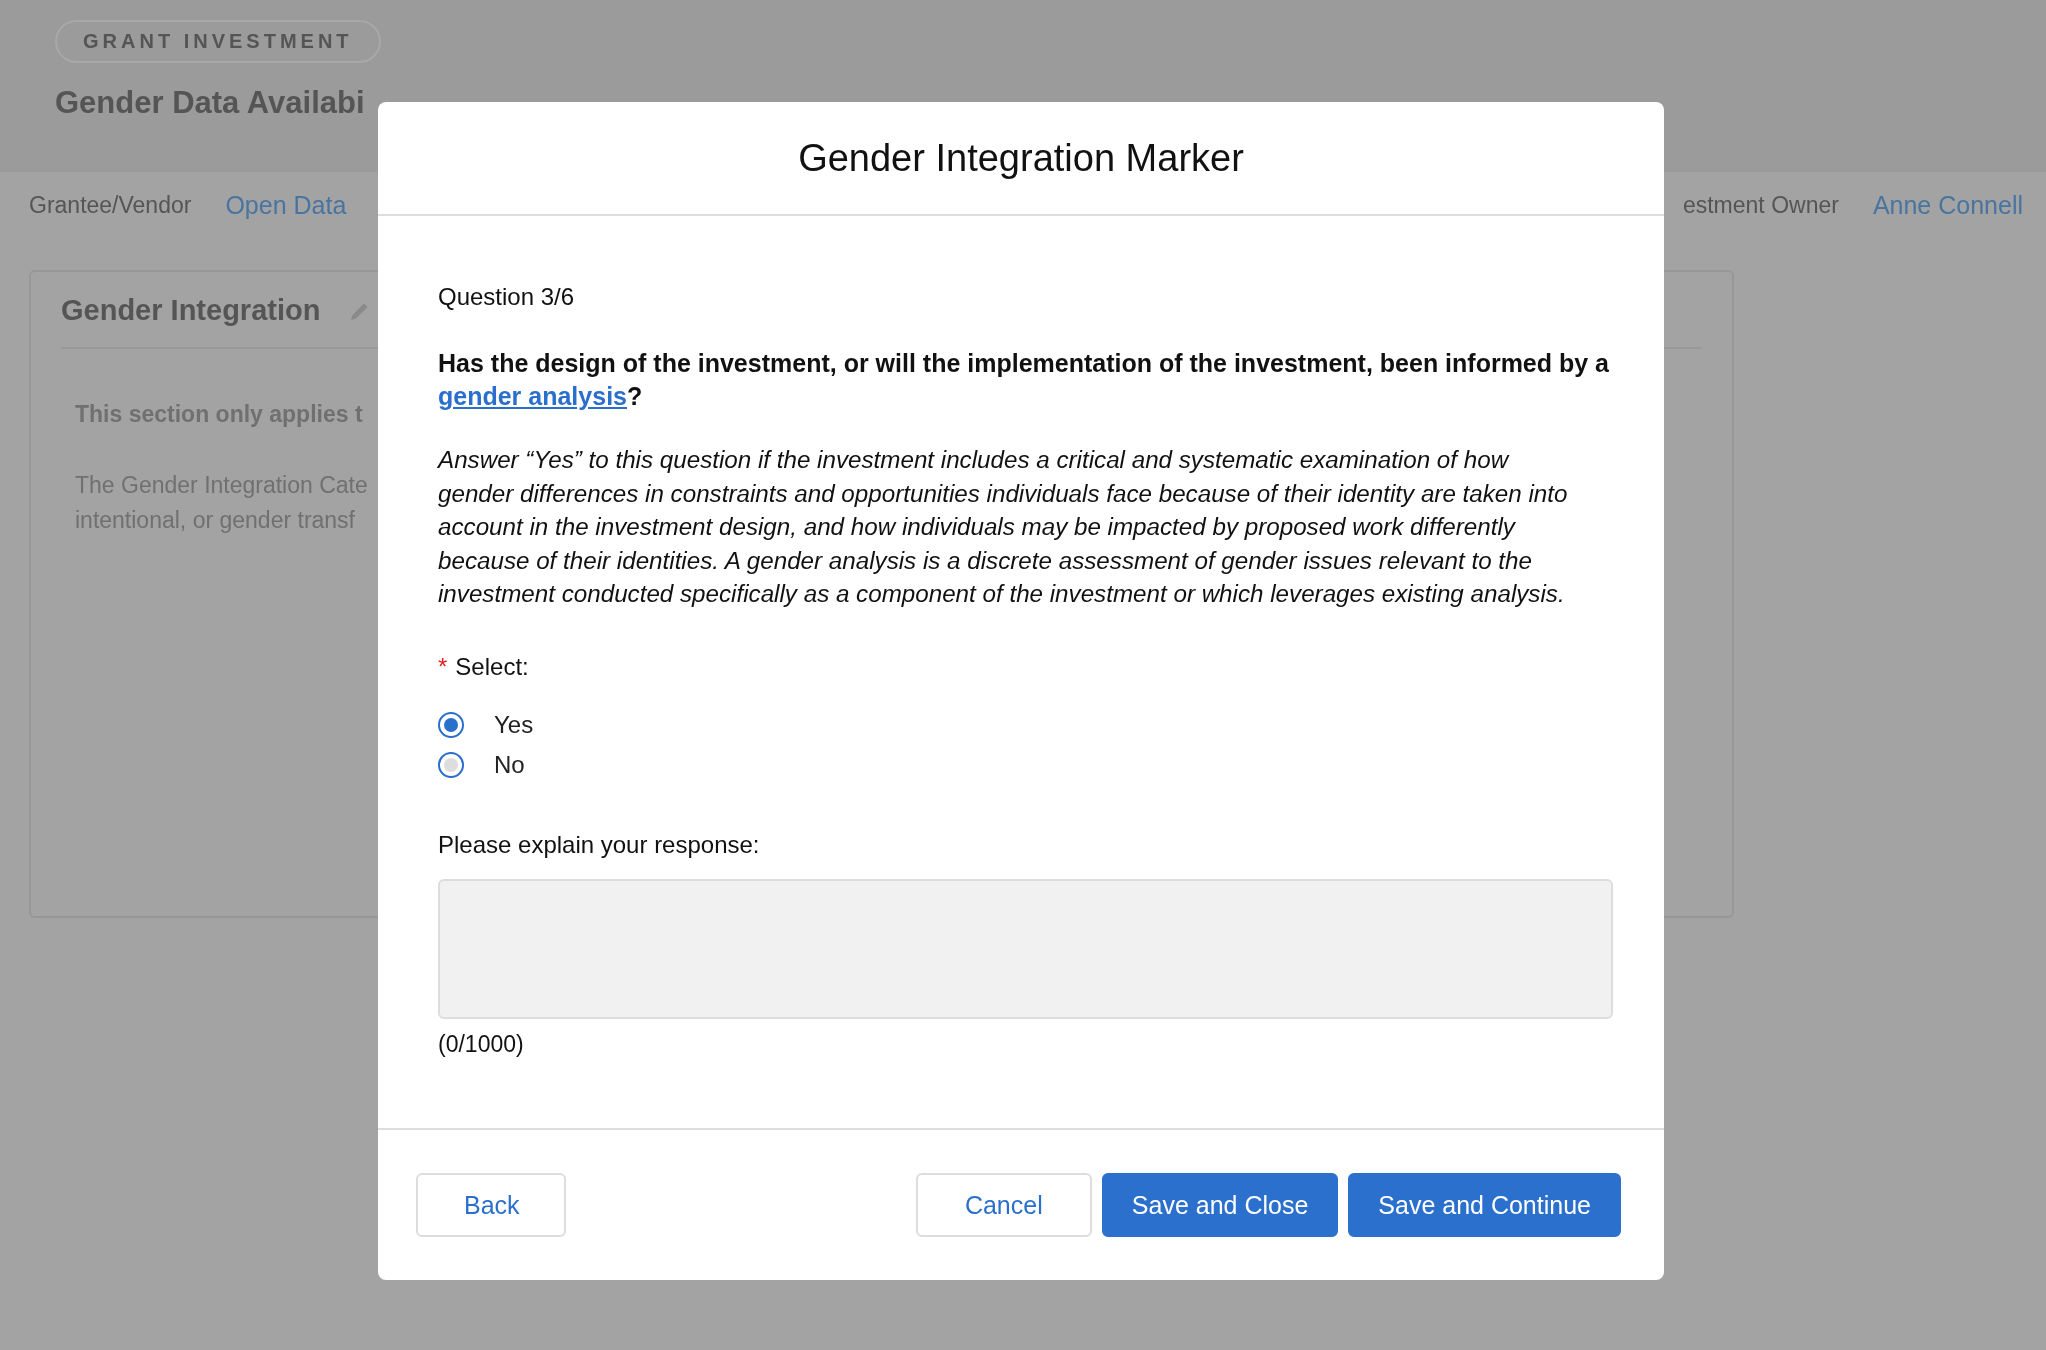 The width and height of the screenshot is (2046, 1350). Describe the element at coordinates (506, 297) in the screenshot. I see `question-number: Question 3/6` at that location.